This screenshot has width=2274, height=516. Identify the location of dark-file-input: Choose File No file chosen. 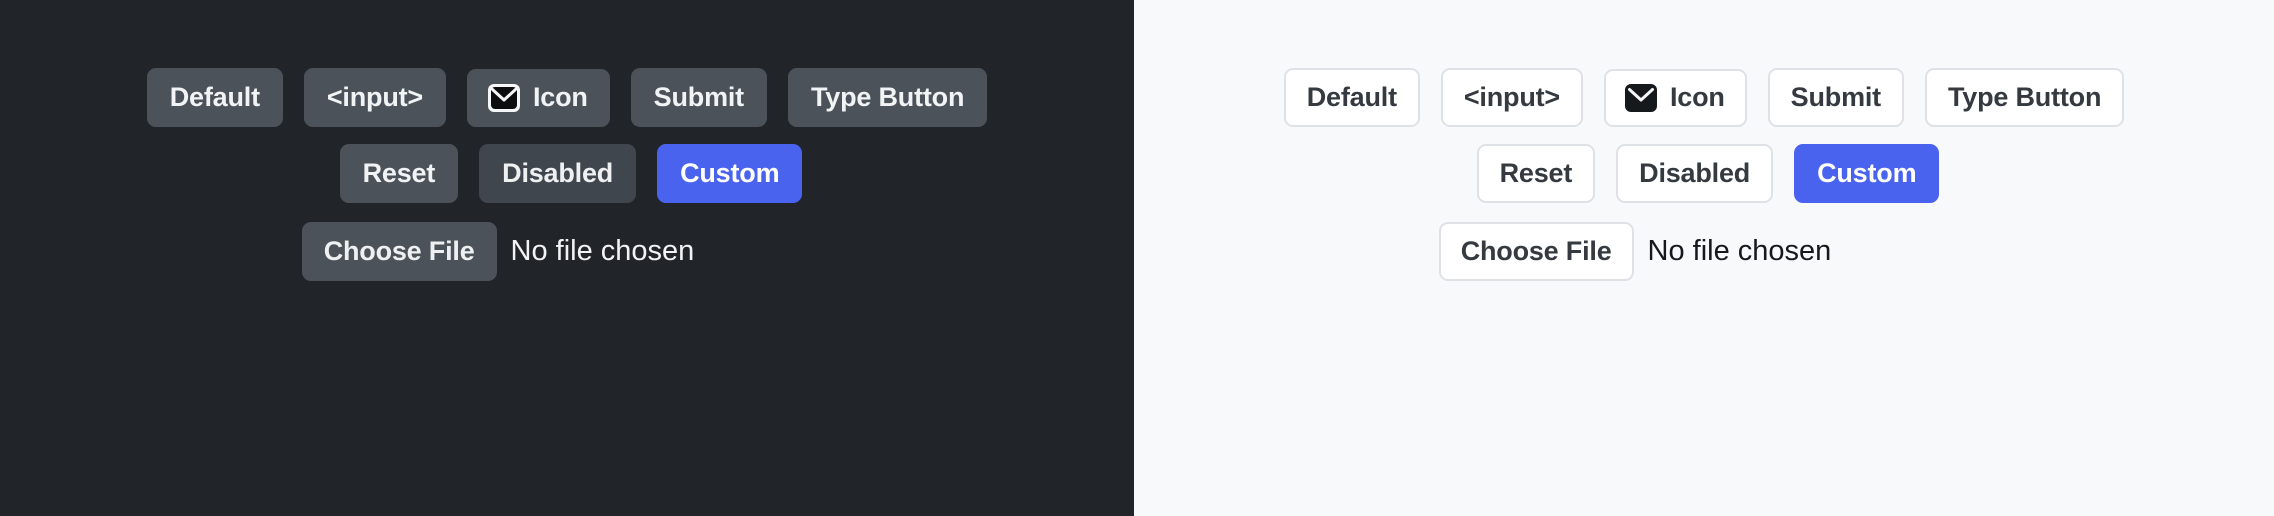
(498, 251).